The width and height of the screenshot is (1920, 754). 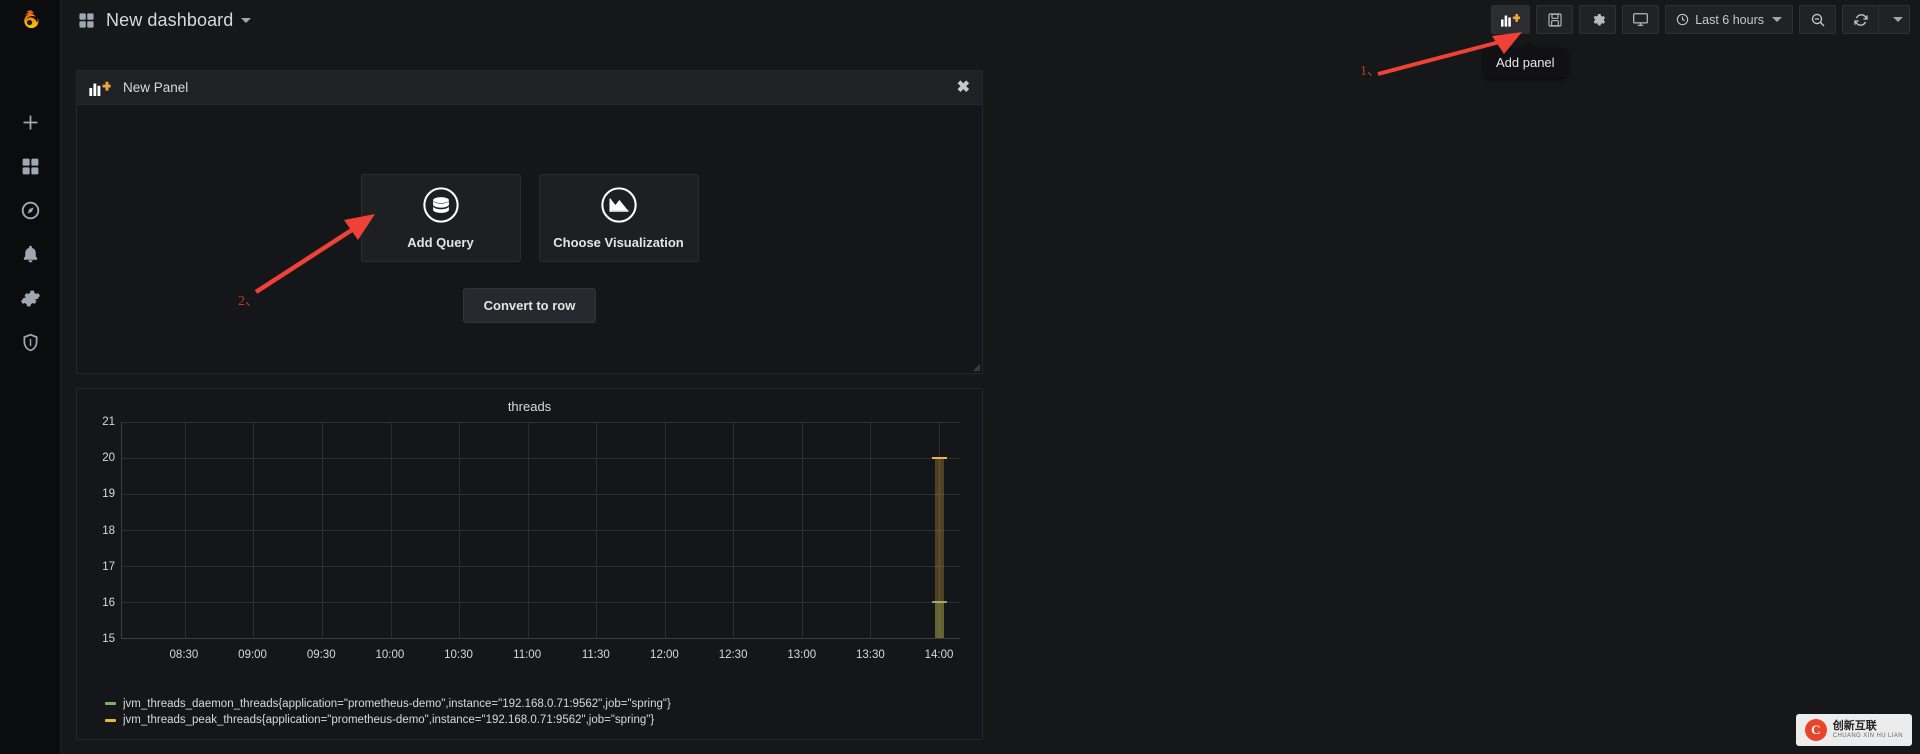 I want to click on x-axis-tick: 12:30, so click(x=733, y=655).